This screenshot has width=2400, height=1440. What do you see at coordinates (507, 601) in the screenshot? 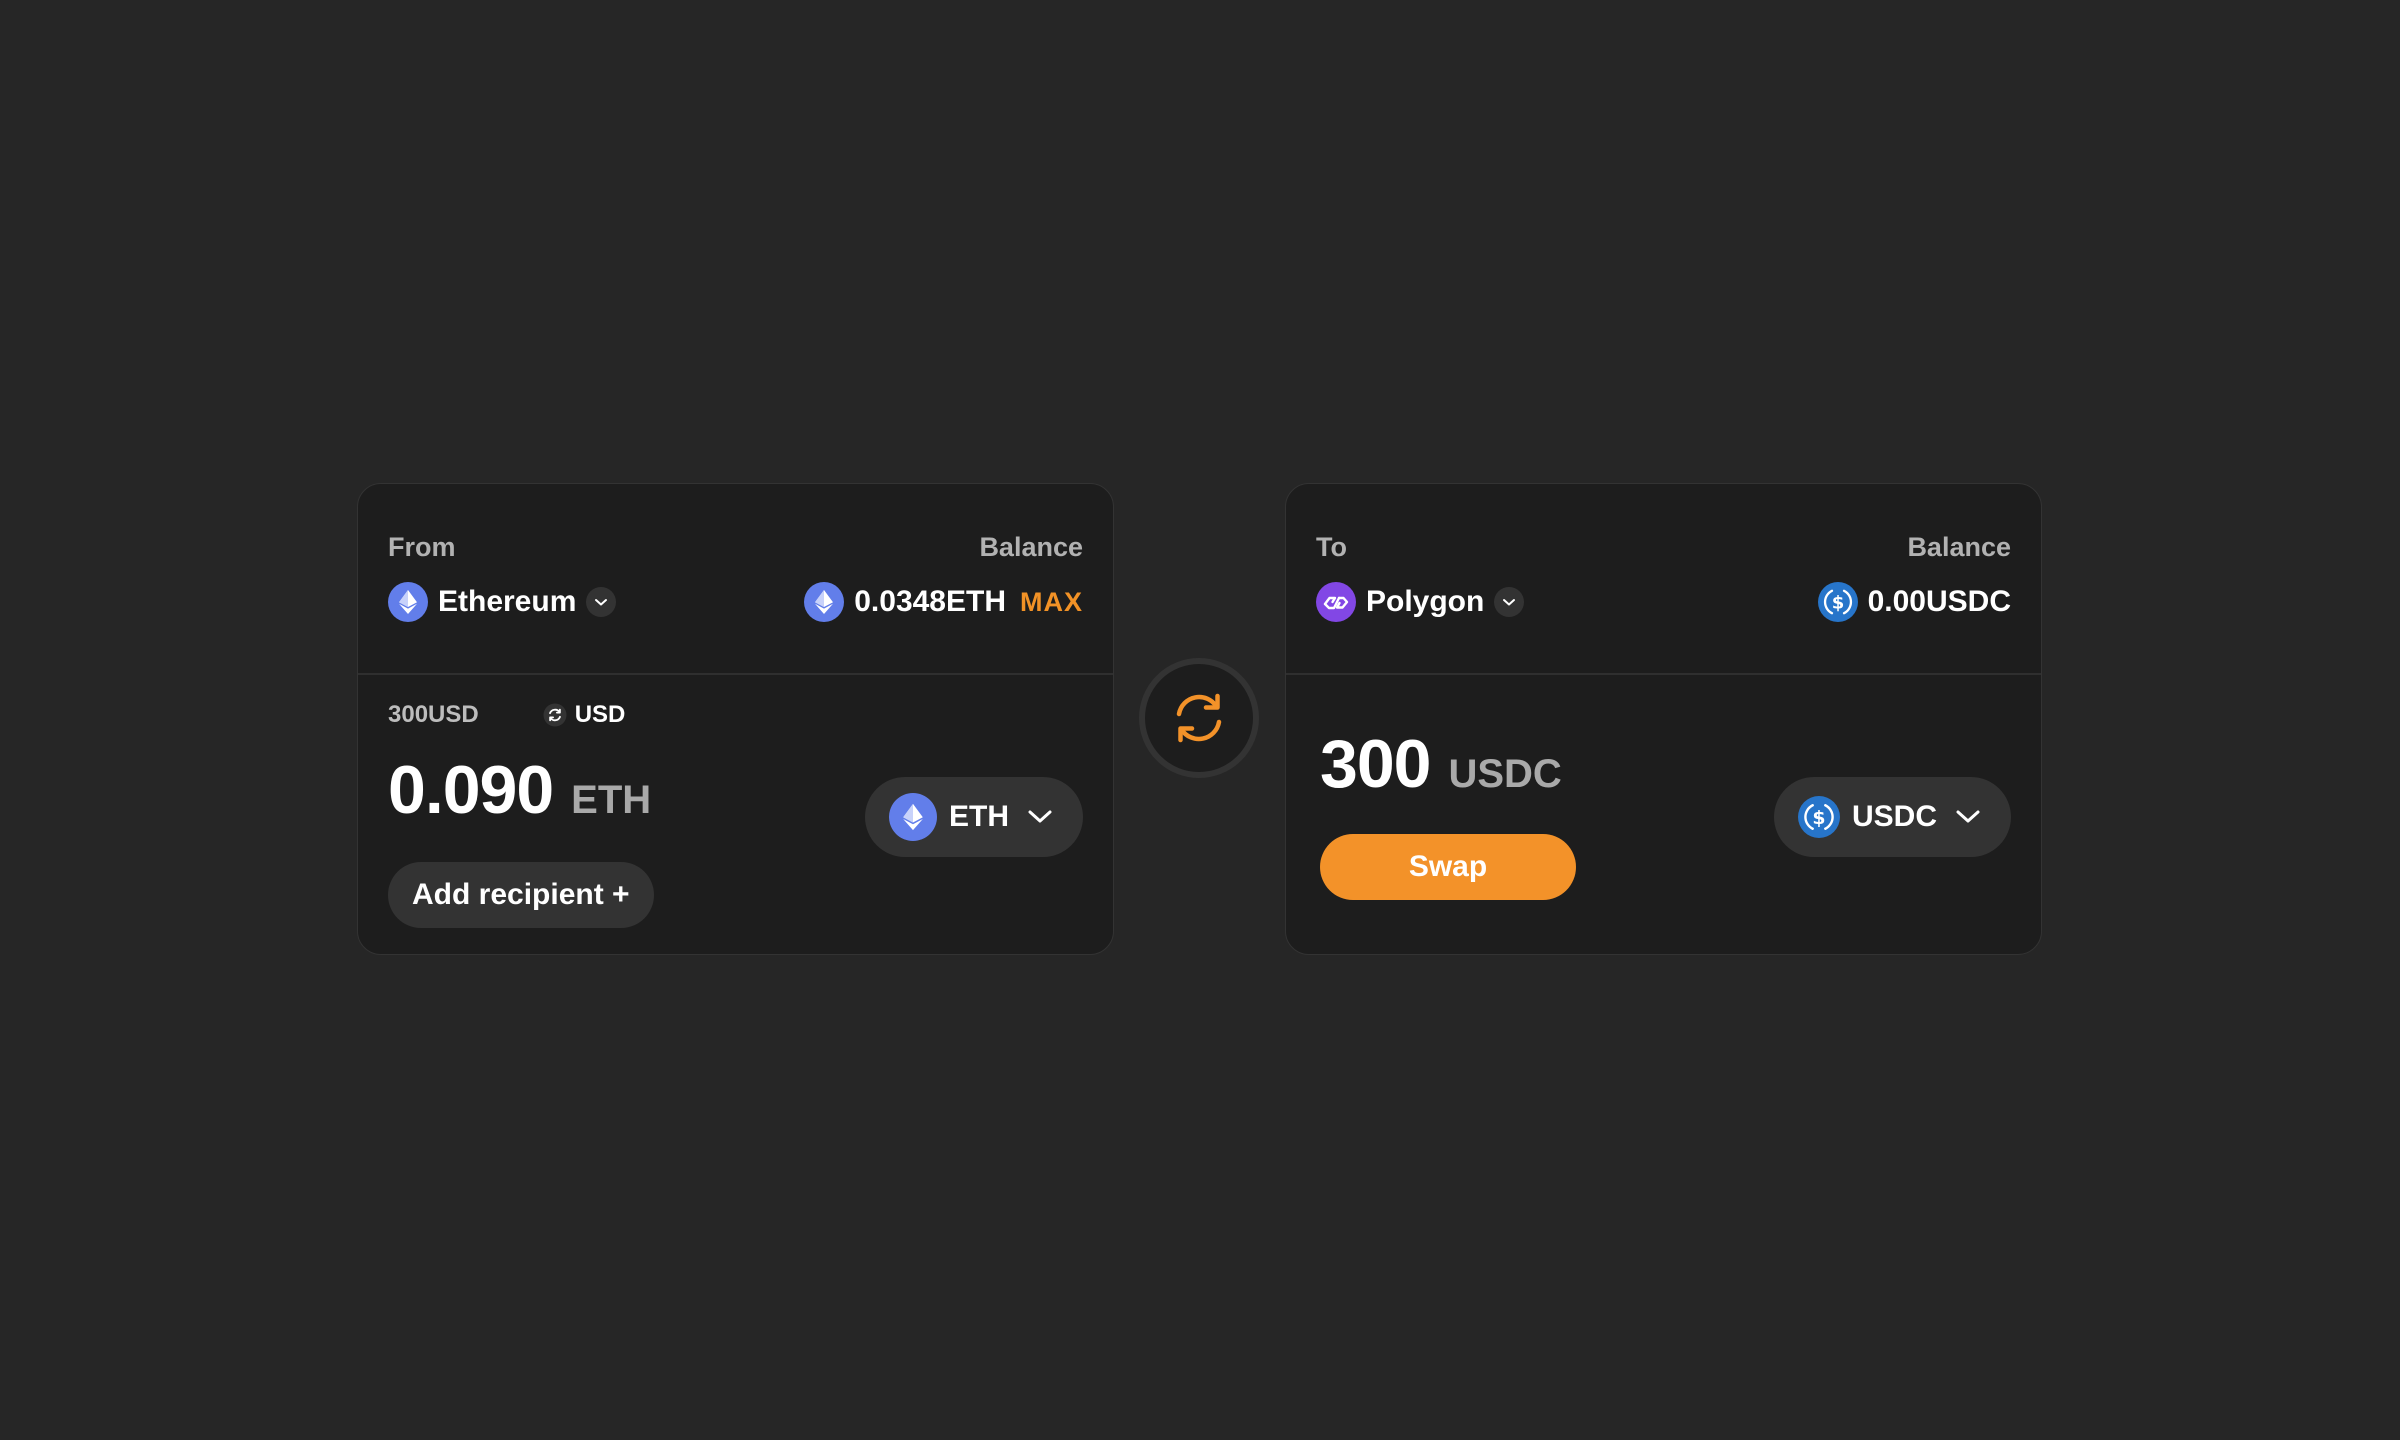
I see `from-network-name: Ethereum` at bounding box center [507, 601].